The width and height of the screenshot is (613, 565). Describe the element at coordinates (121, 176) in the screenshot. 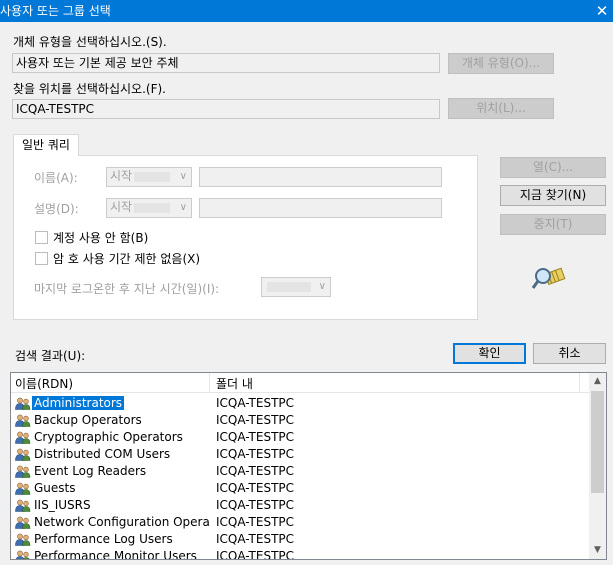

I see `name-operator-value: 시작` at that location.